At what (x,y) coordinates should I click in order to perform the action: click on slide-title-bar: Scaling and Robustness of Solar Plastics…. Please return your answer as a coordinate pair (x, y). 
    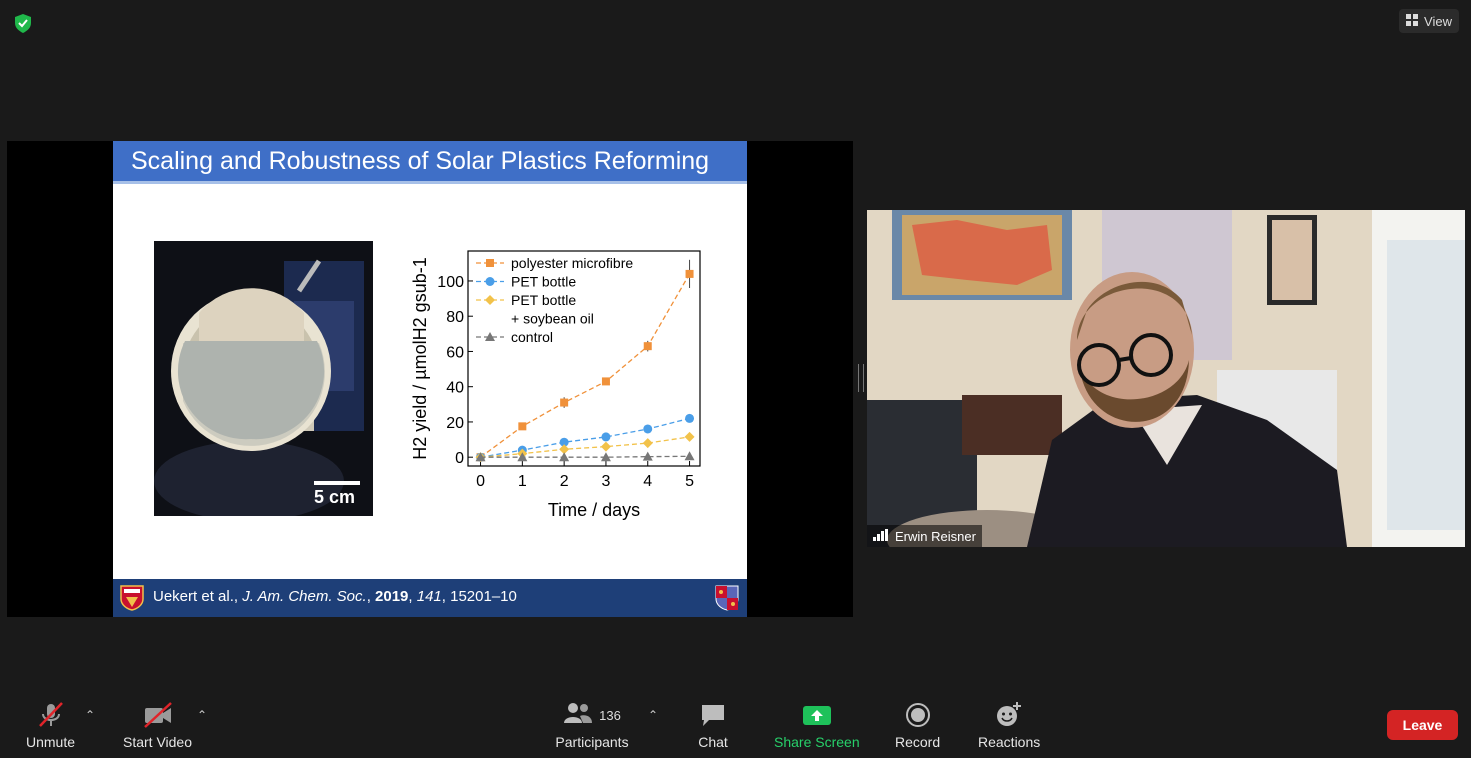
    Looking at the image, I should click on (430, 162).